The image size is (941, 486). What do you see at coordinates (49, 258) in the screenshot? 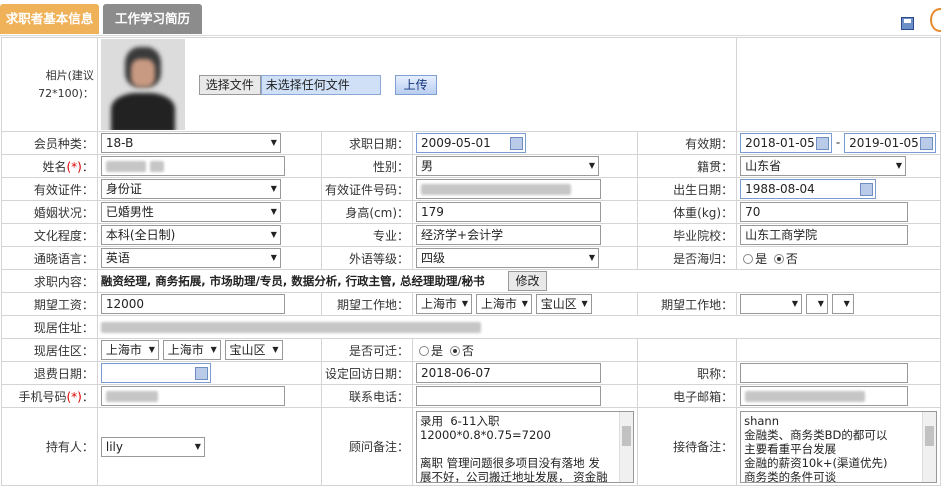
I see `language-label: 通晓语言：` at bounding box center [49, 258].